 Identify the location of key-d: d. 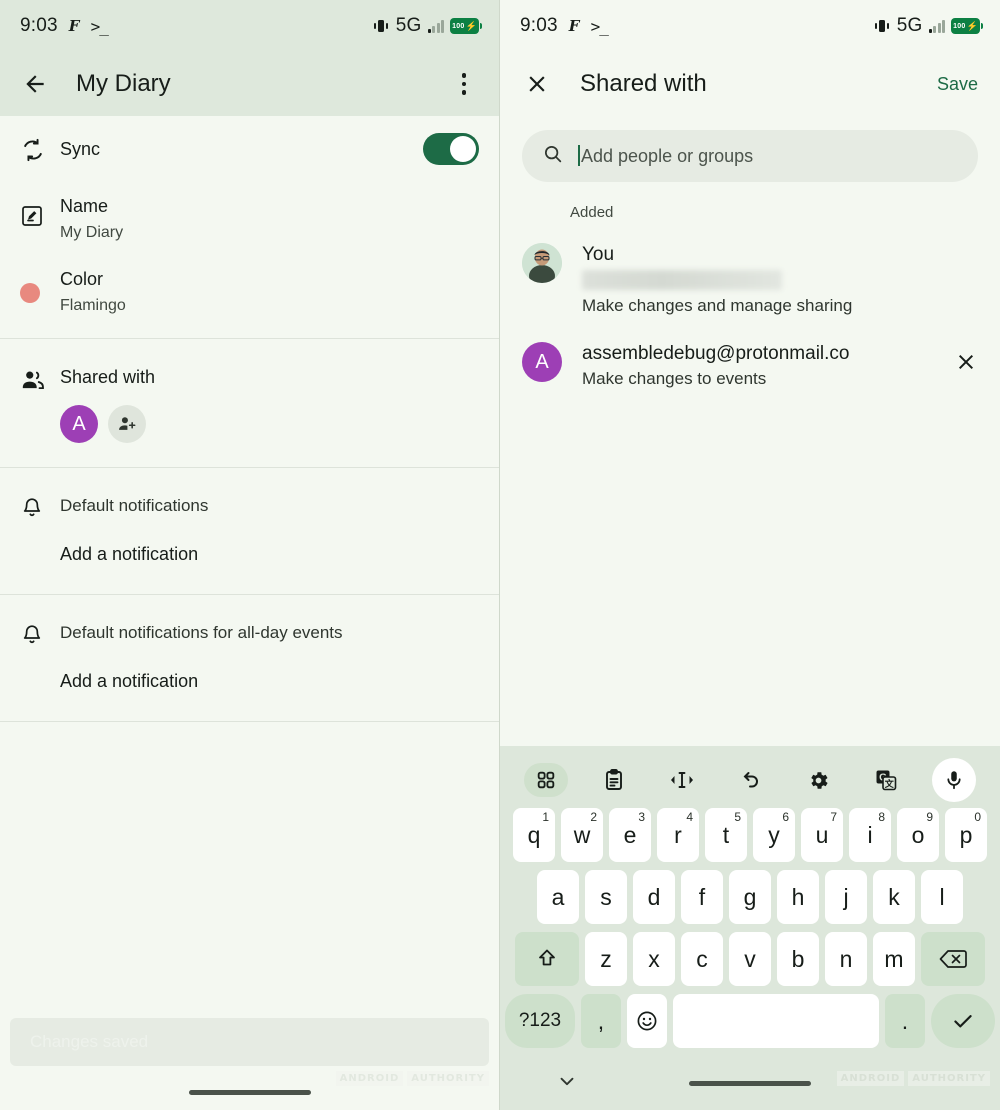
(654, 897).